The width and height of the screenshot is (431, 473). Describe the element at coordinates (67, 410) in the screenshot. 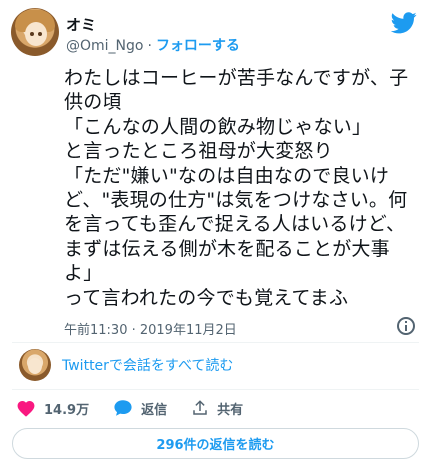

I see `like-count: 14.9万` at that location.